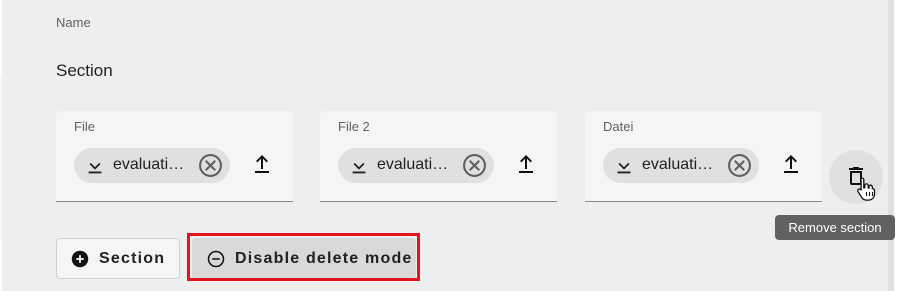 The image size is (898, 291). I want to click on file-field-1: File evaluation.pdf, so click(174, 156).